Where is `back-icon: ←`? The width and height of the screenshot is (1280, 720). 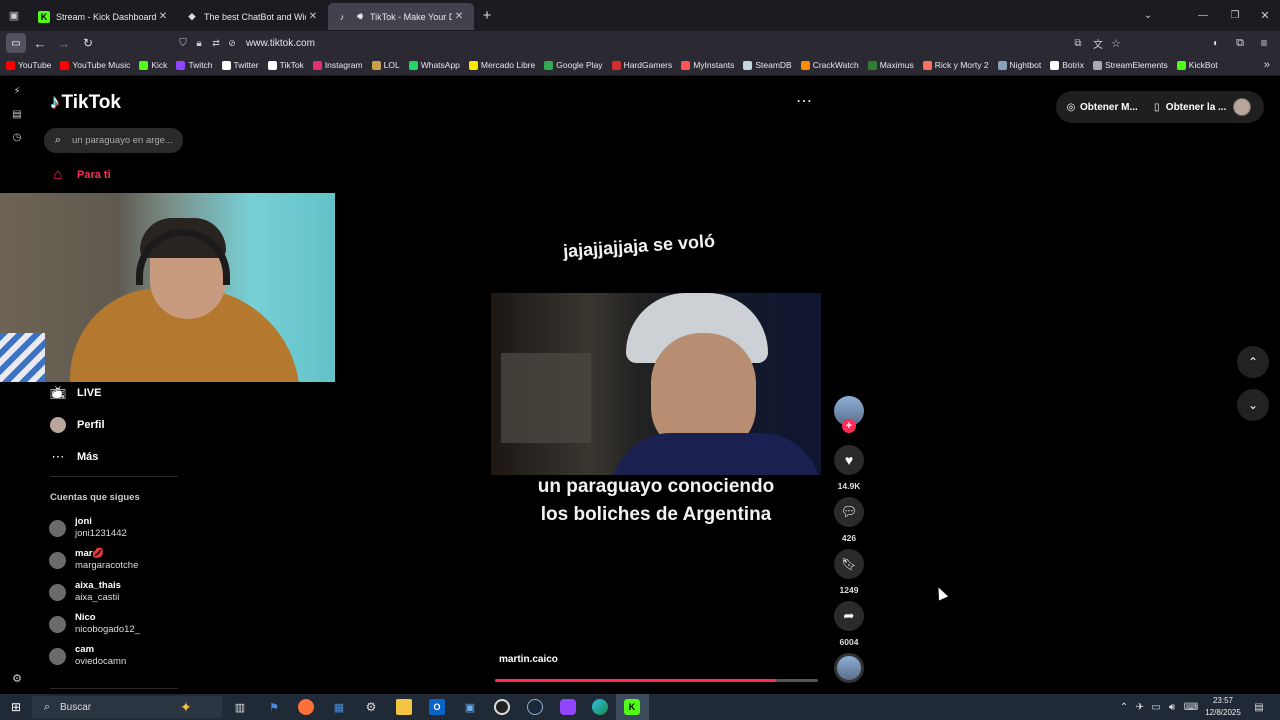
back-icon: ← is located at coordinates (40, 43).